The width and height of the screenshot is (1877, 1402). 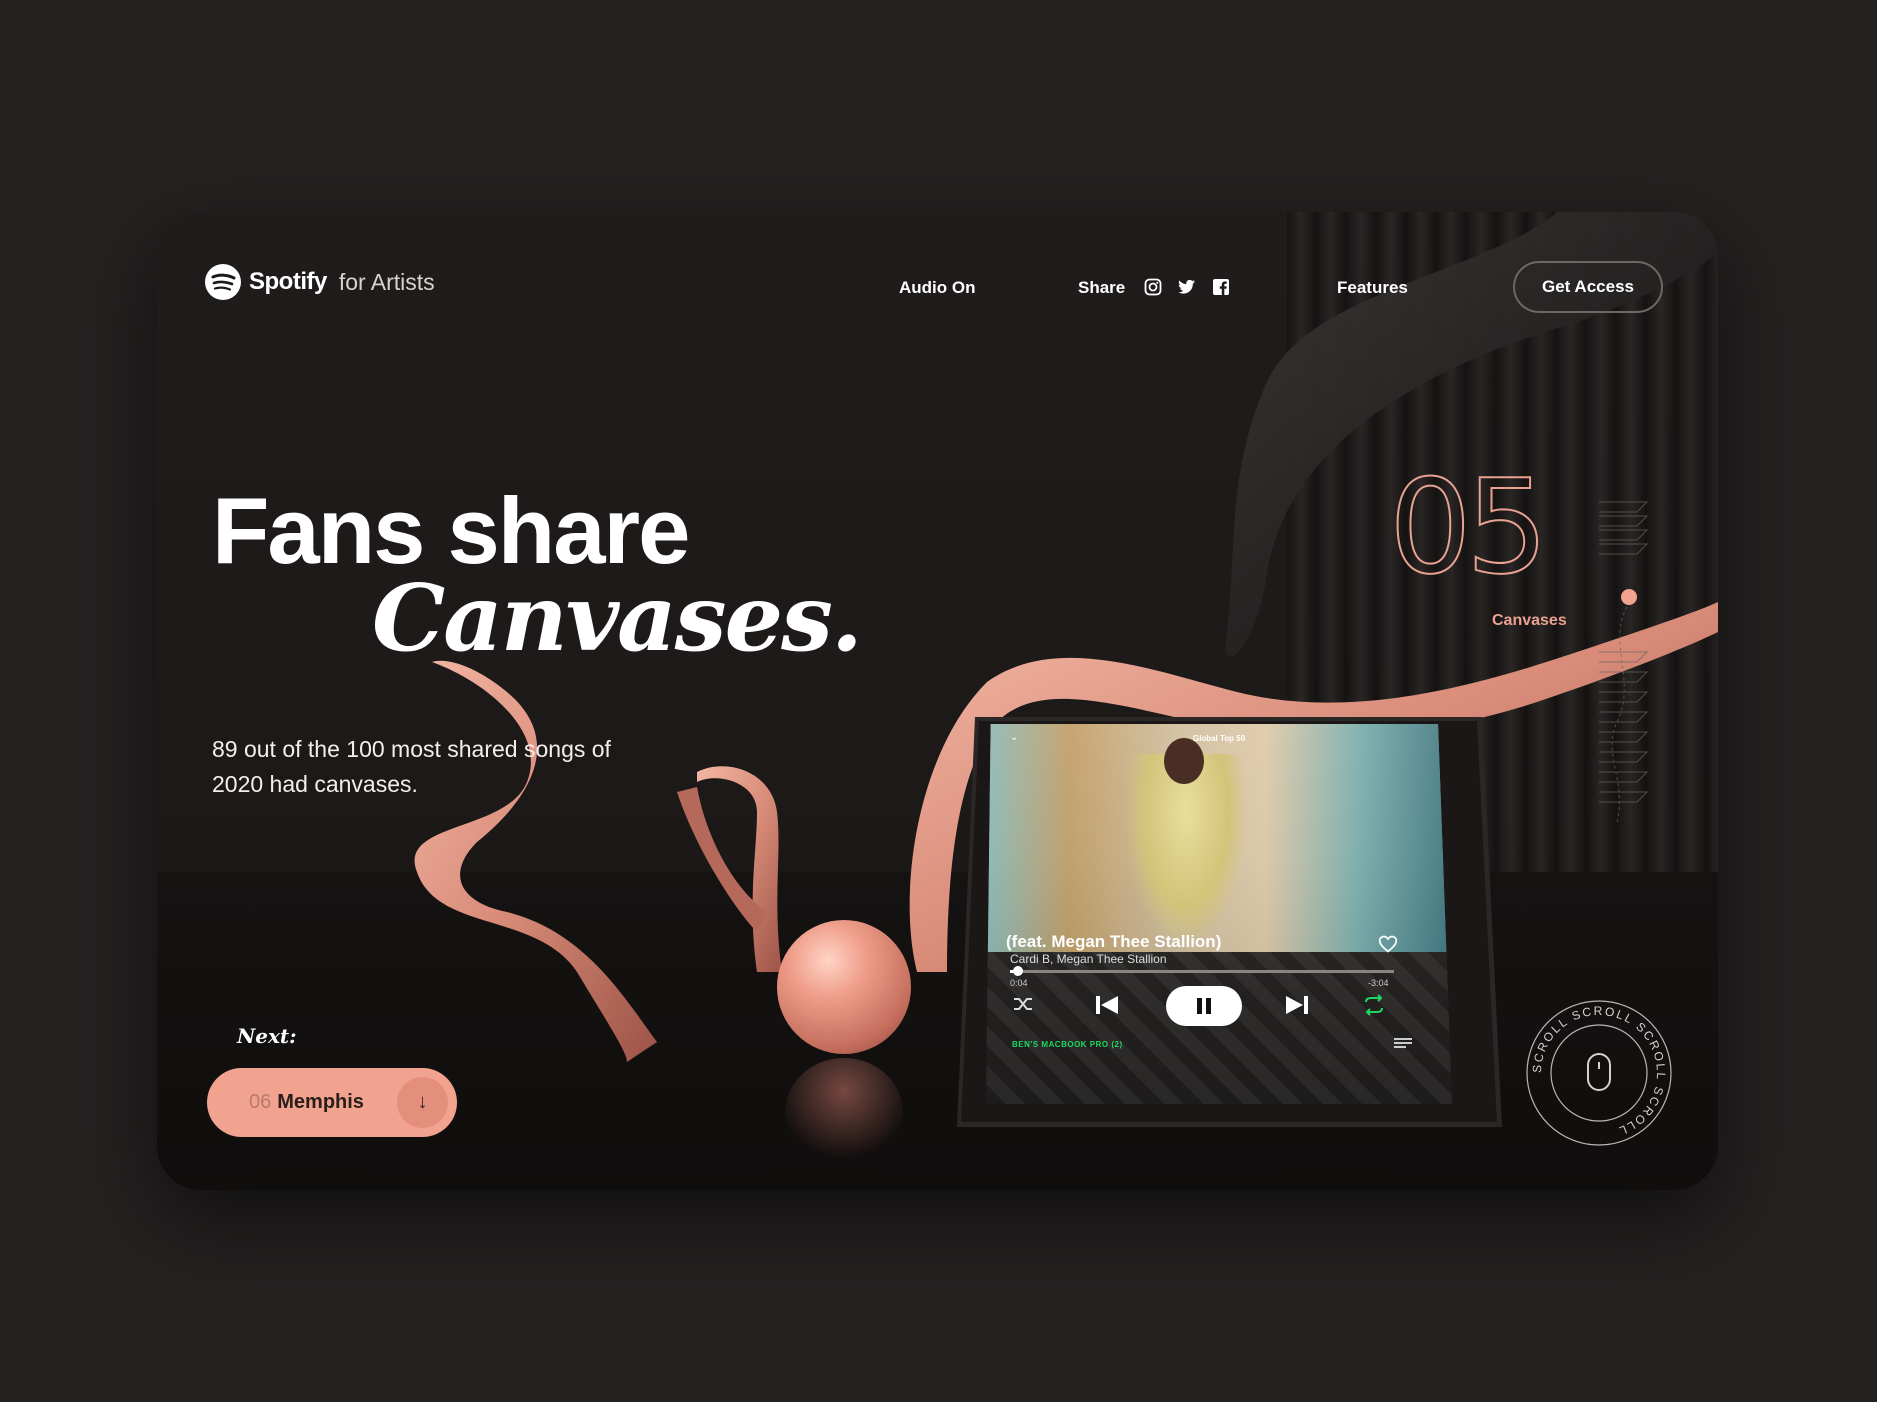 I want to click on shuffle-icon, so click(x=1023, y=1004).